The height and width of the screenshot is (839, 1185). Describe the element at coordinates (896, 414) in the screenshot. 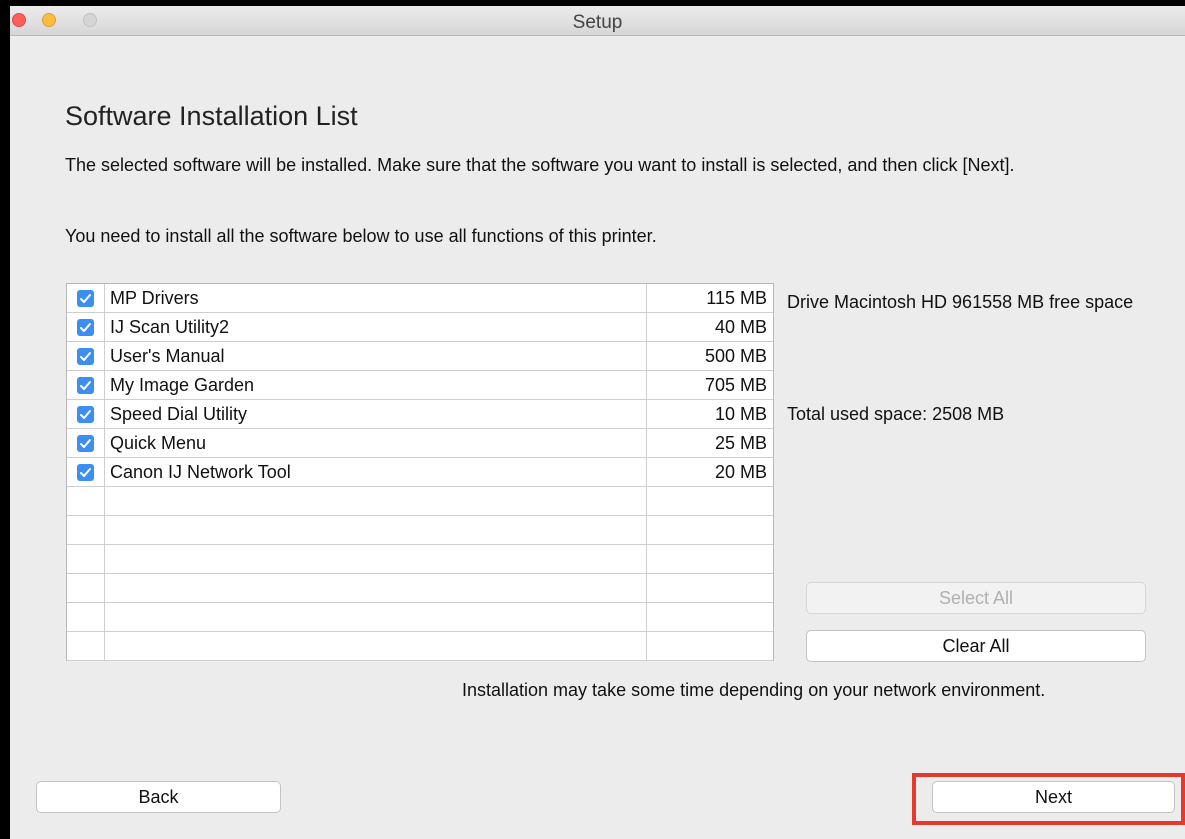

I see `total-used-space: Total used space: 2508 MB` at that location.